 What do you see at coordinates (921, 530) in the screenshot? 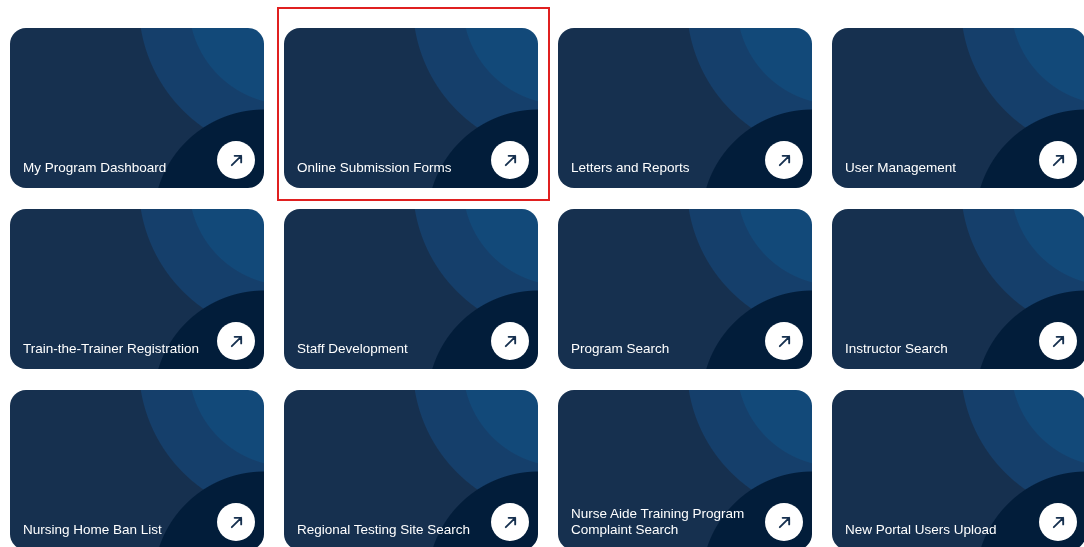
I see `tile-label: New Portal Users Upload` at bounding box center [921, 530].